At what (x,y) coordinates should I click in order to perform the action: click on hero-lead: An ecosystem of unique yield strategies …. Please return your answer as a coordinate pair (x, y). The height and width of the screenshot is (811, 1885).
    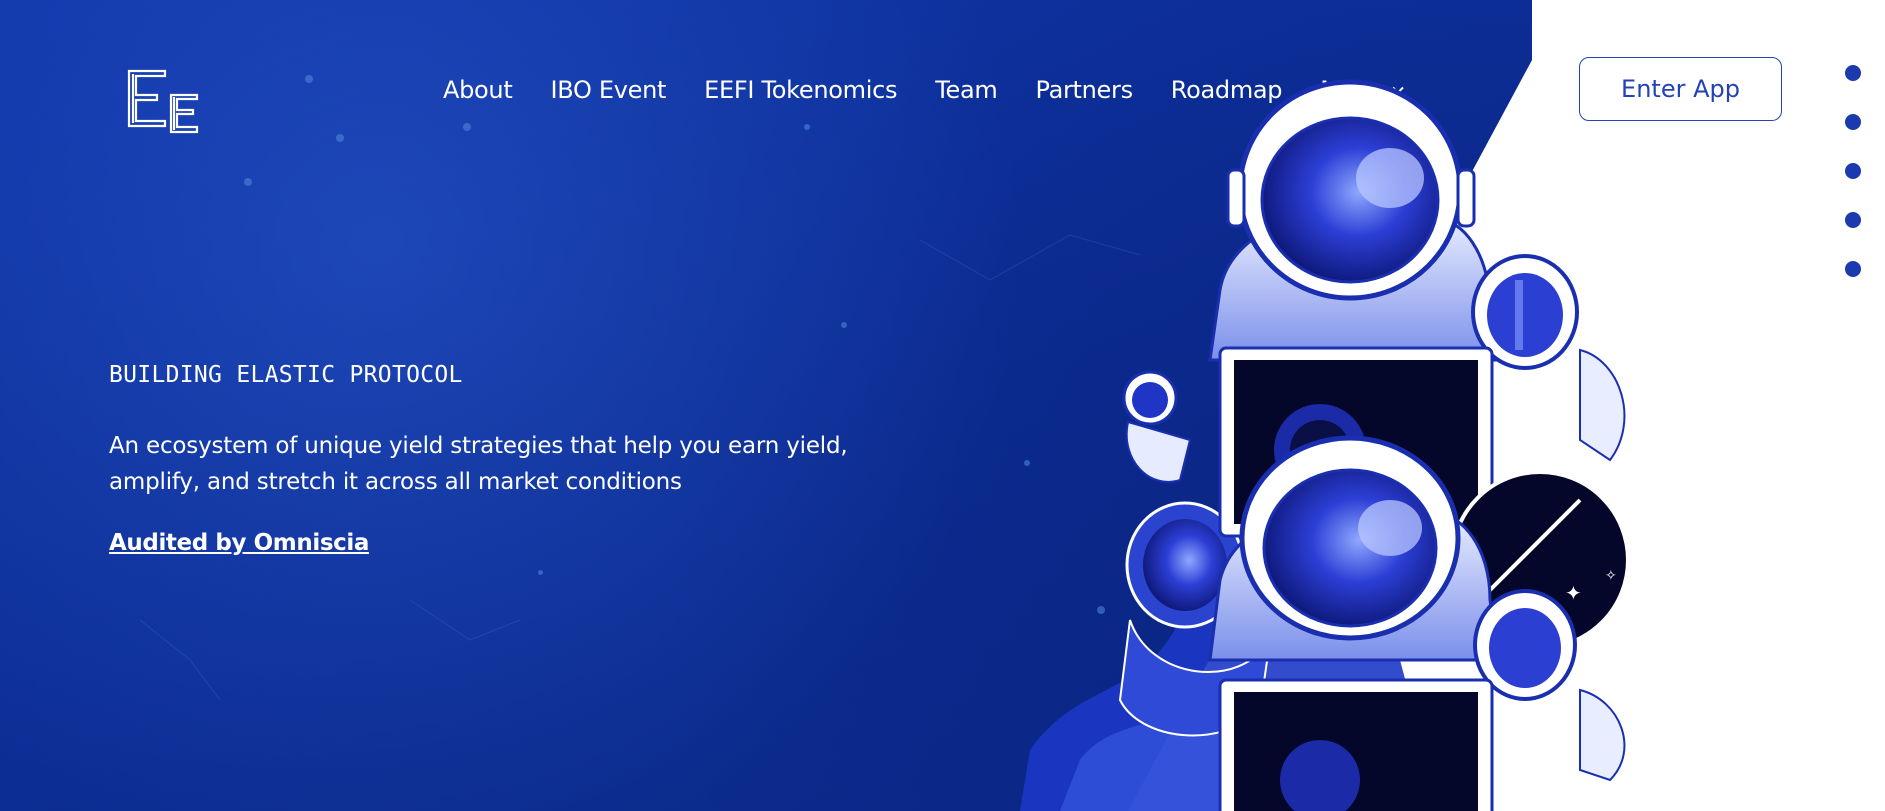
    Looking at the image, I should click on (478, 464).